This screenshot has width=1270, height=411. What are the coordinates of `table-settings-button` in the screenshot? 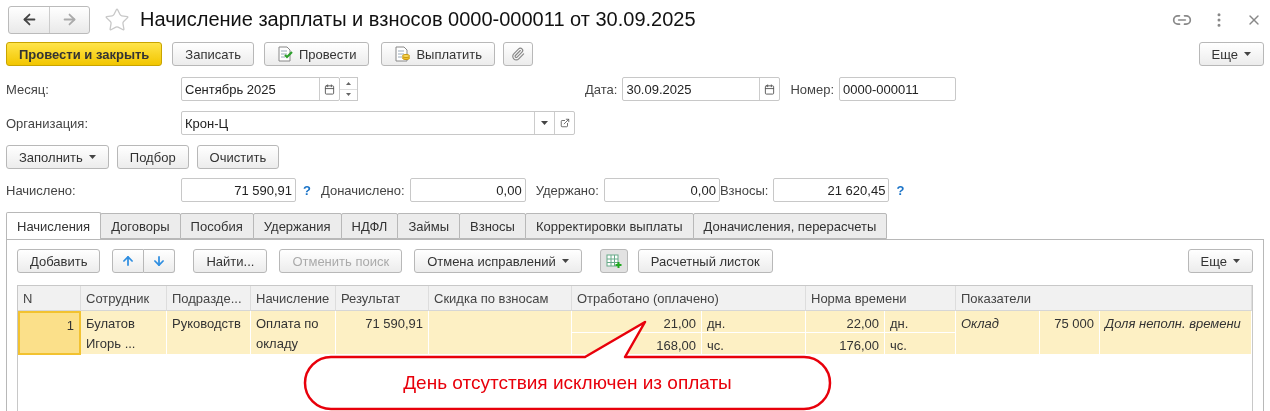 It's located at (613, 261).